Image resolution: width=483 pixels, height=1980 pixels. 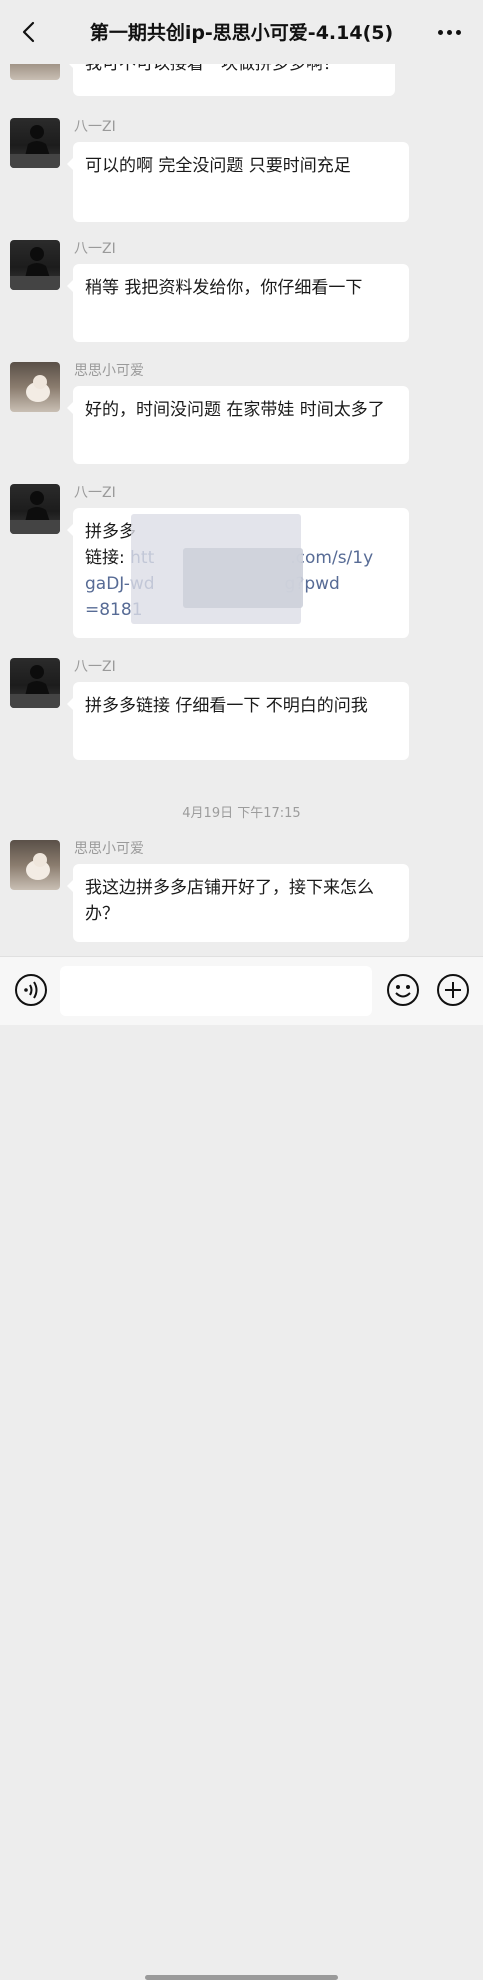 What do you see at coordinates (216, 991) in the screenshot?
I see `message-input` at bounding box center [216, 991].